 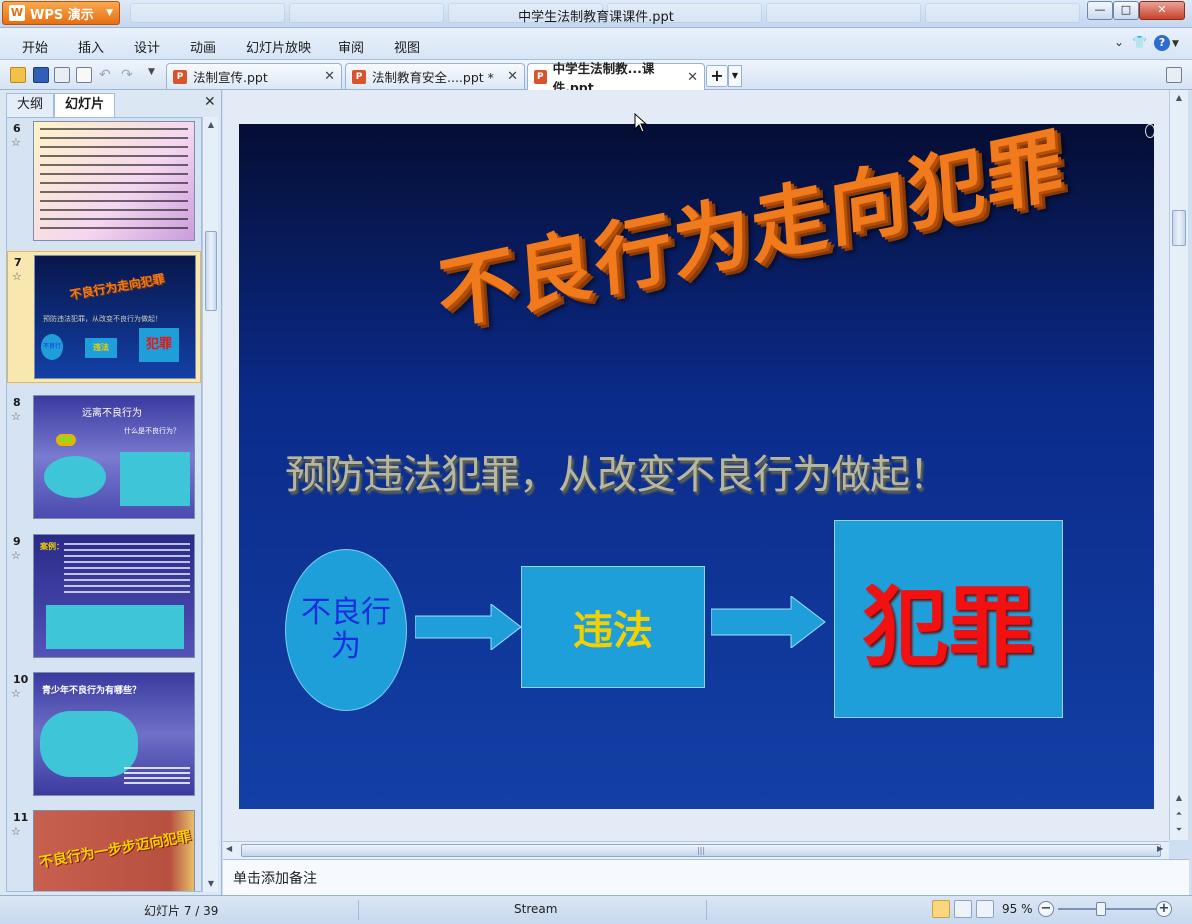 What do you see at coordinates (115, 317) in the screenshot?
I see `slide-7-preview: 不良行为走向犯罪 预防违法犯罪，从改变不良行为做起！ 不良行为 违法 犯罪` at bounding box center [115, 317].